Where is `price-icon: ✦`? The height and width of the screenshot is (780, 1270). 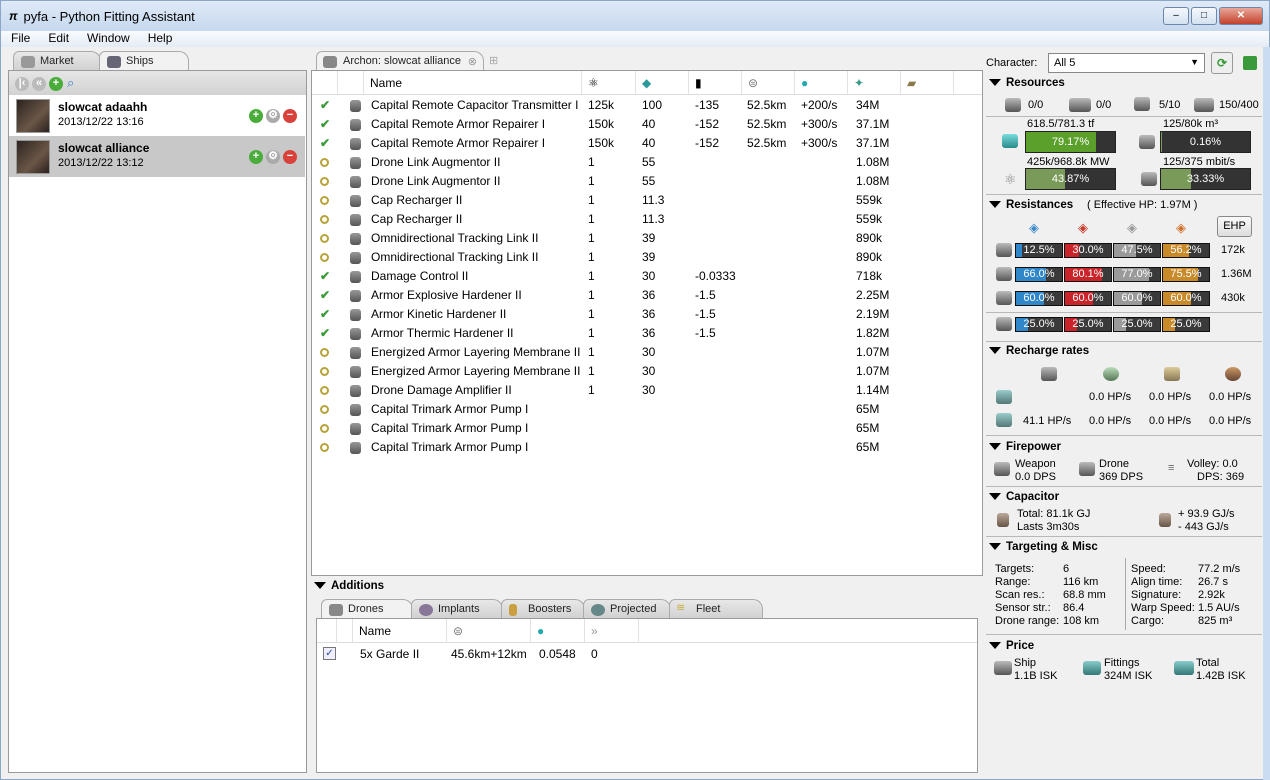
price-icon: ✦ is located at coordinates (874, 83).